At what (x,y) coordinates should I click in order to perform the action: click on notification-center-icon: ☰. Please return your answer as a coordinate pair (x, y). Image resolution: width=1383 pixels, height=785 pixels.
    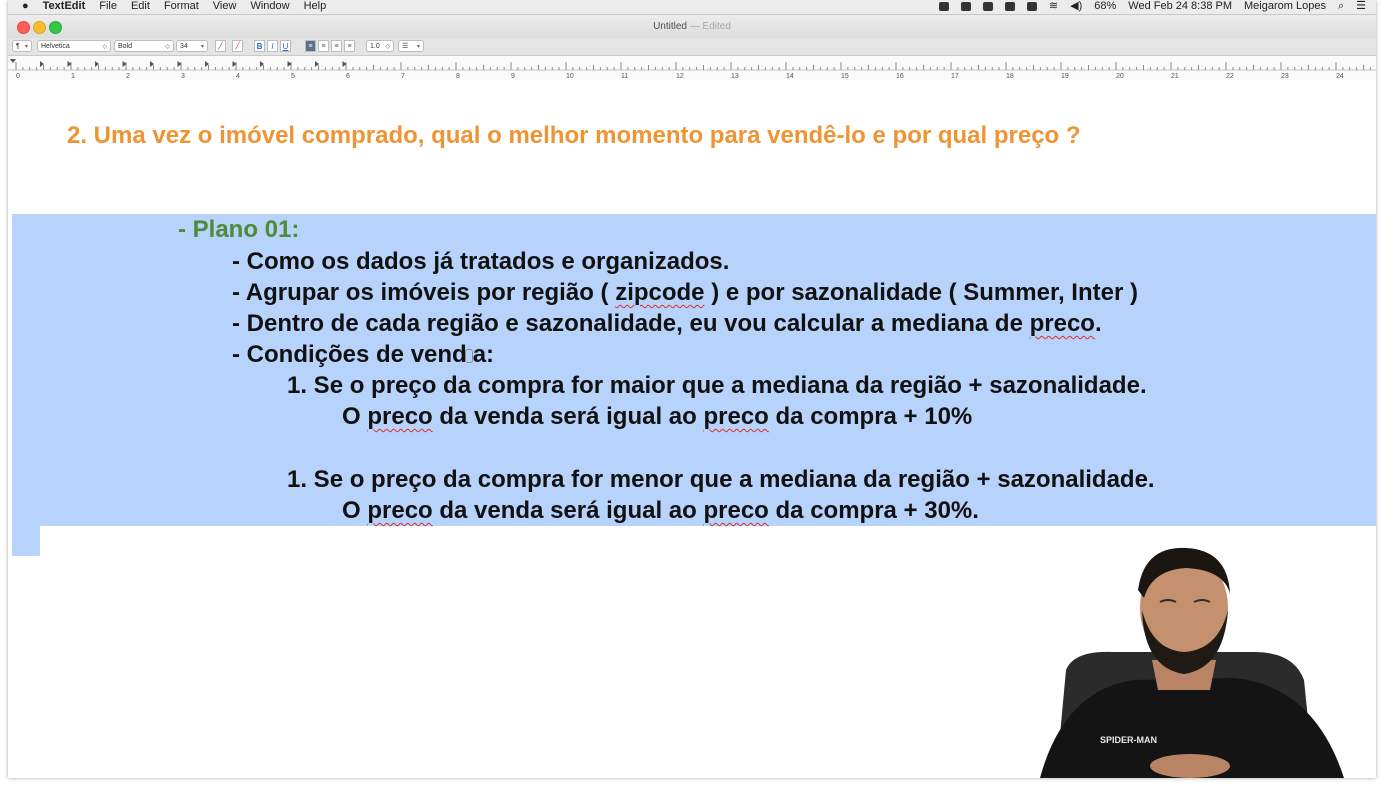
    Looking at the image, I should click on (1361, 6).